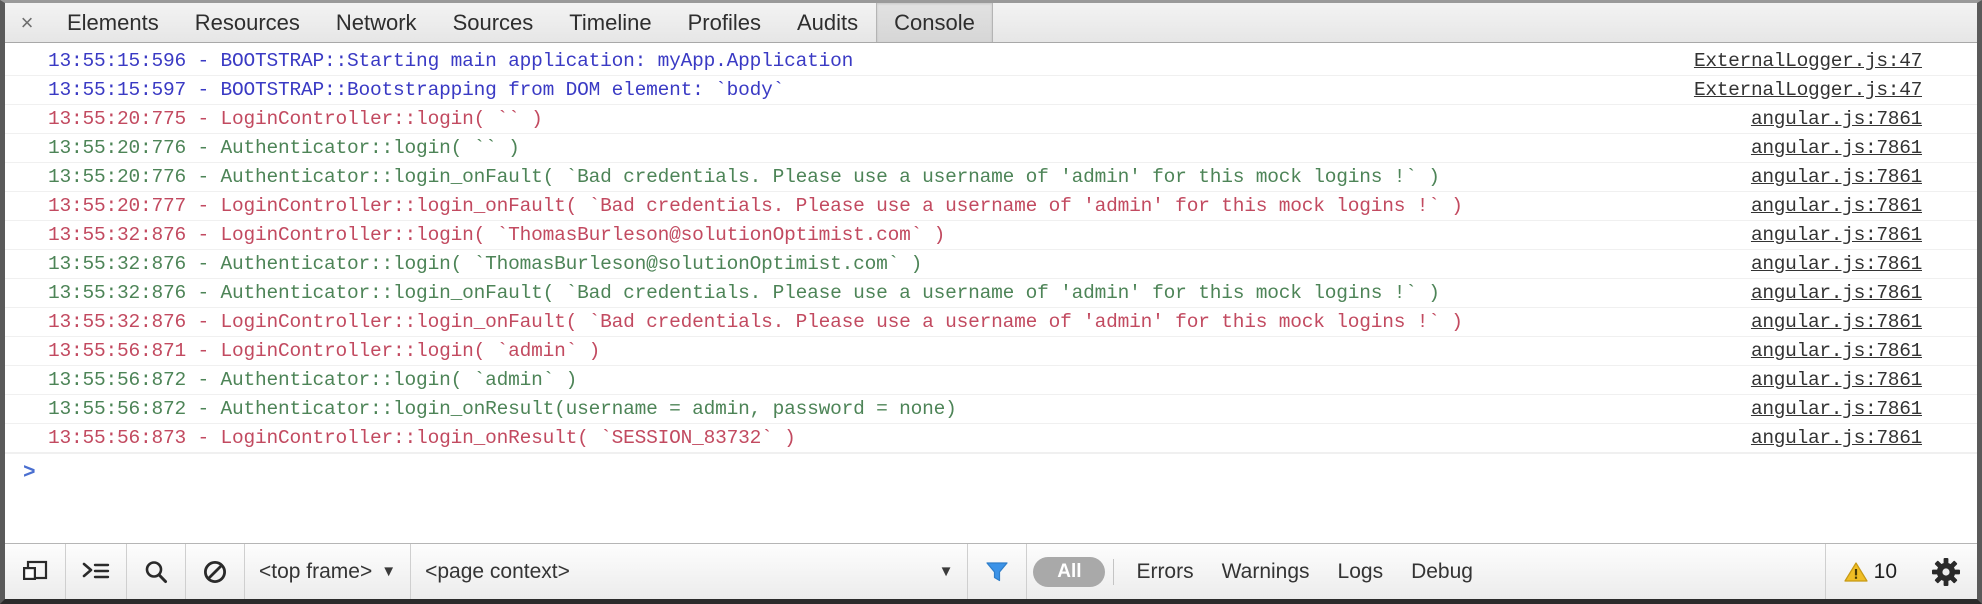  Describe the element at coordinates (1442, 572) in the screenshot. I see `filter-debug-button: Debug` at that location.